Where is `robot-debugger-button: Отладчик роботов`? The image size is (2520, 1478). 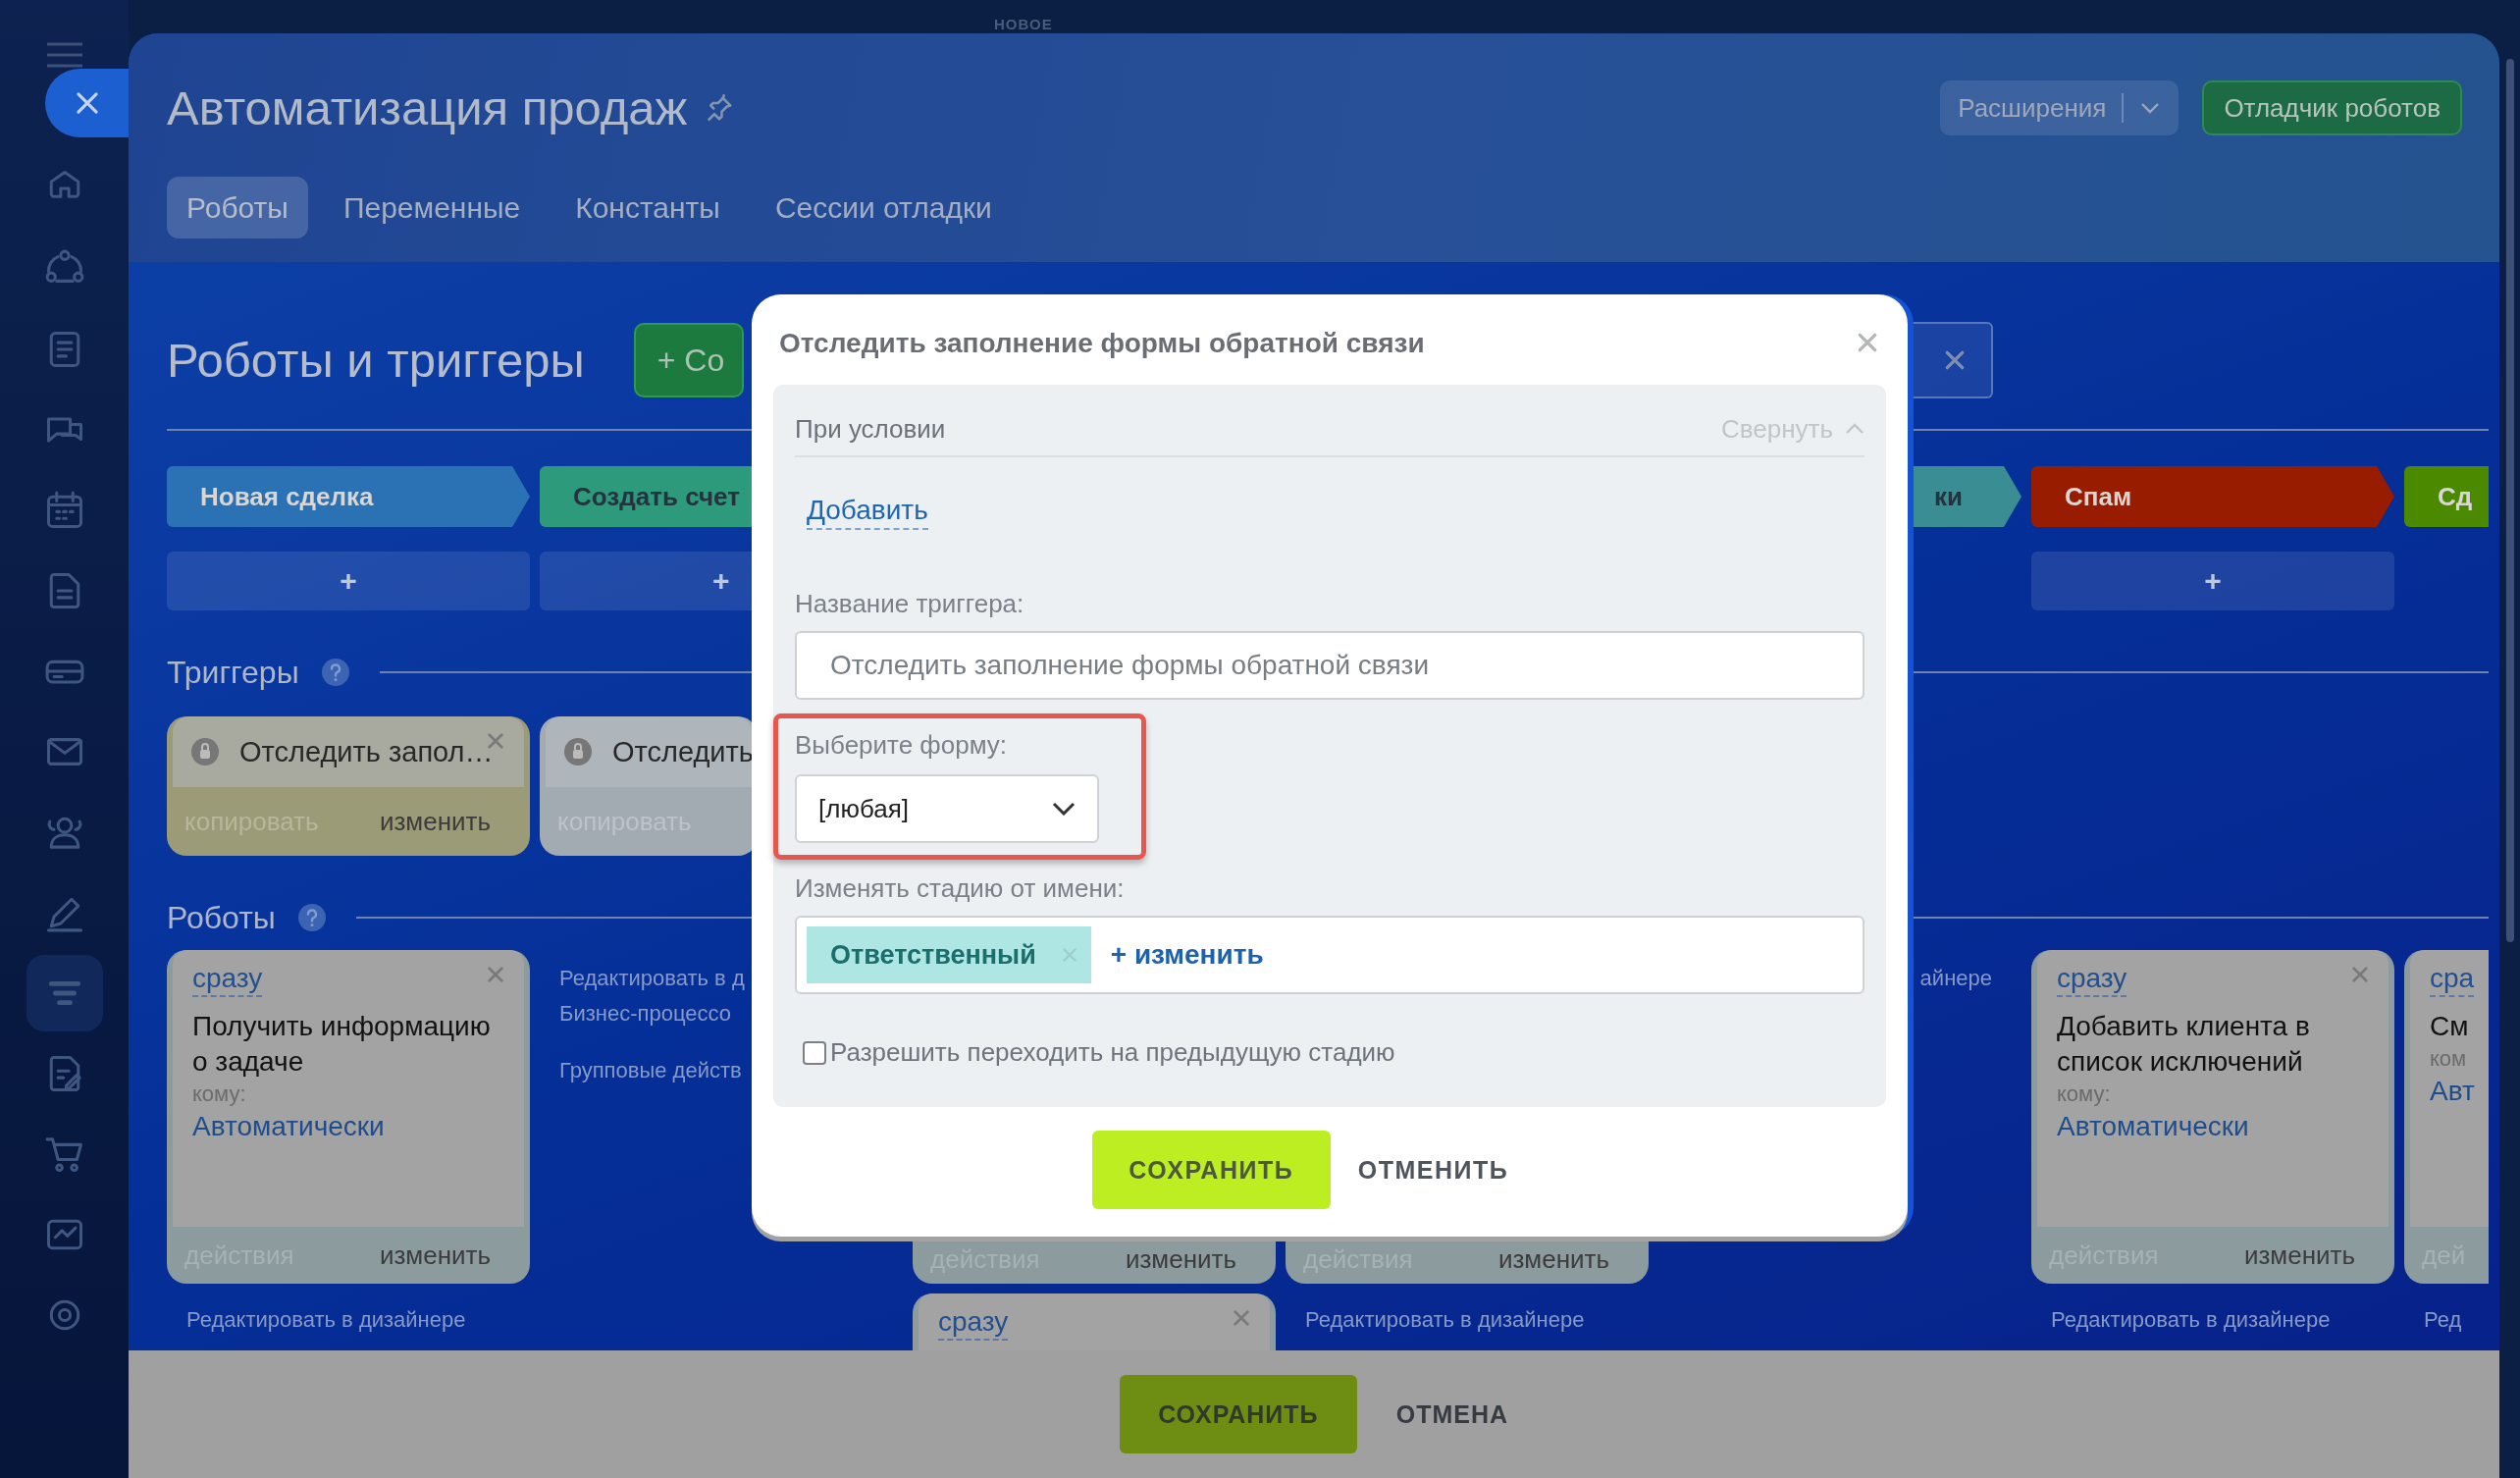
robot-debugger-button: Отладчик роботов is located at coordinates (2332, 107).